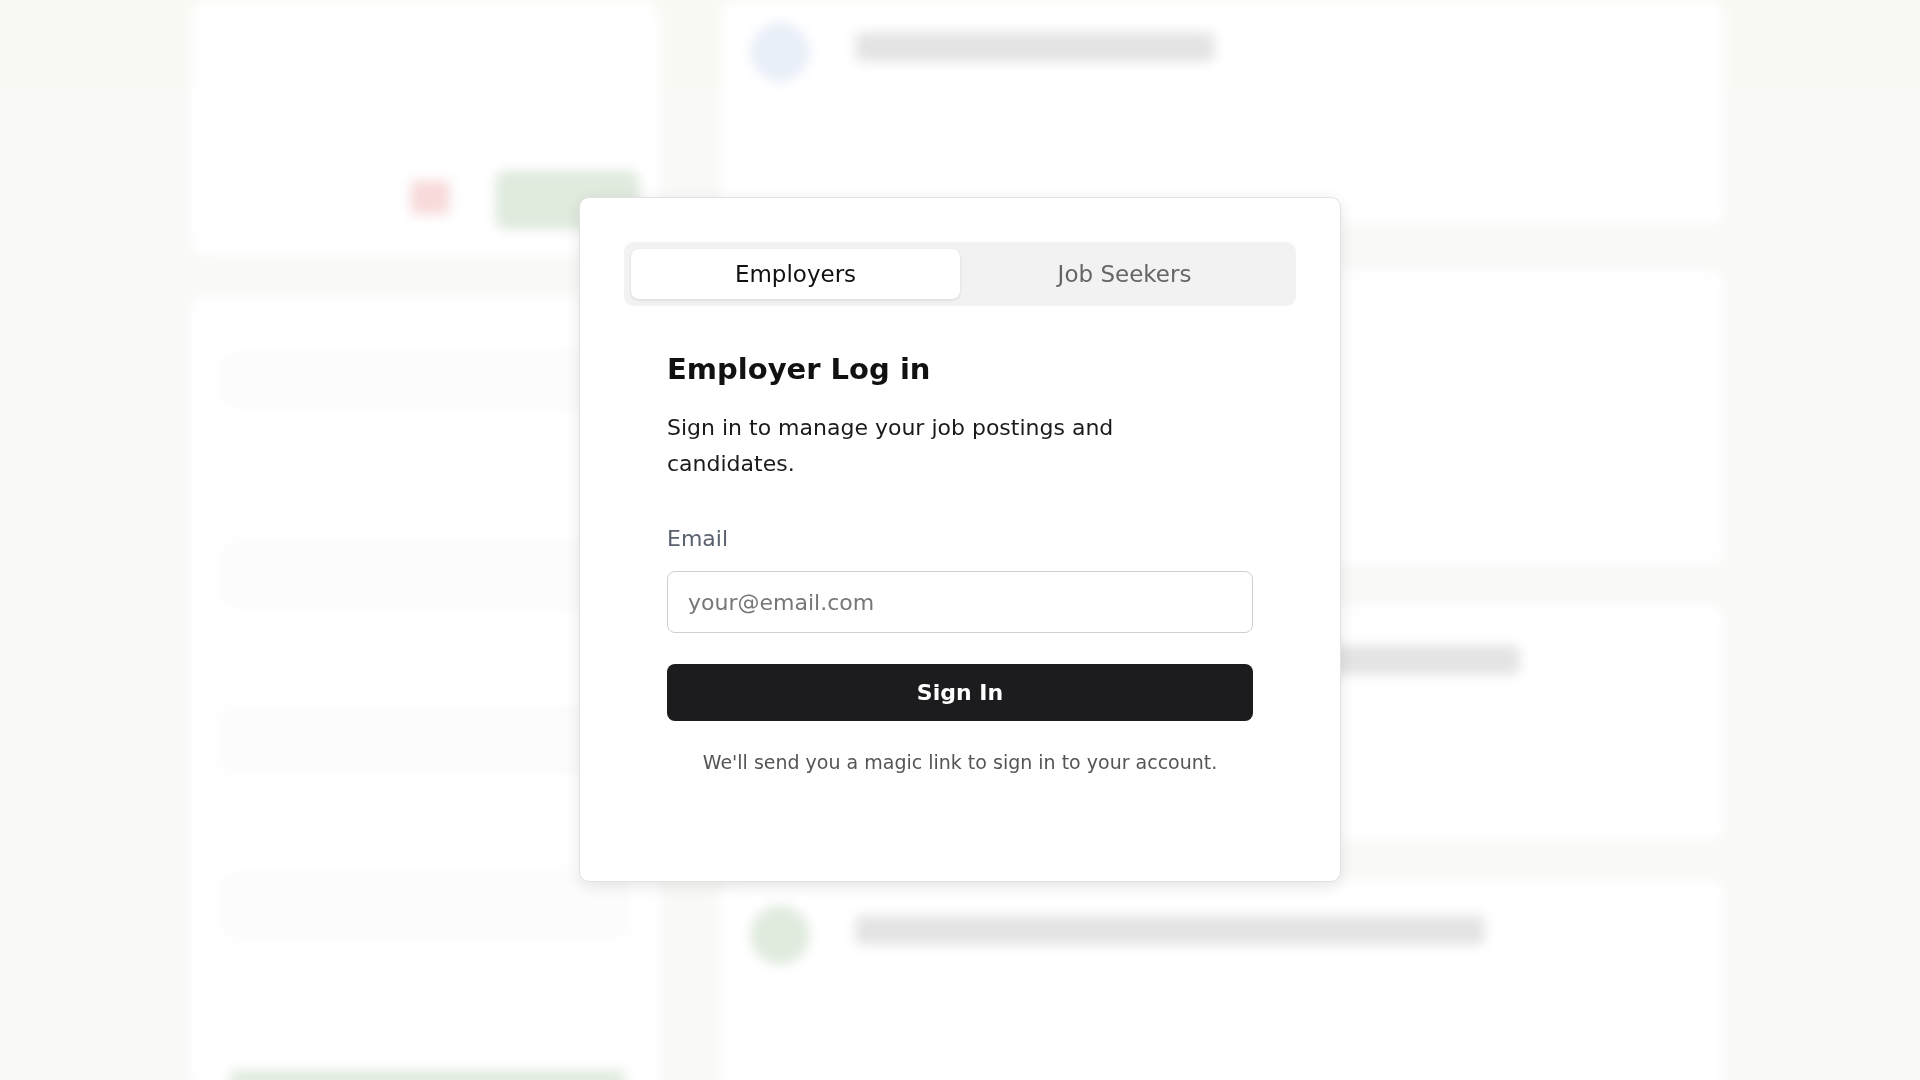  Describe the element at coordinates (891, 446) in the screenshot. I see `dialog-description: Sign in to manage your job postings and candidates.` at that location.